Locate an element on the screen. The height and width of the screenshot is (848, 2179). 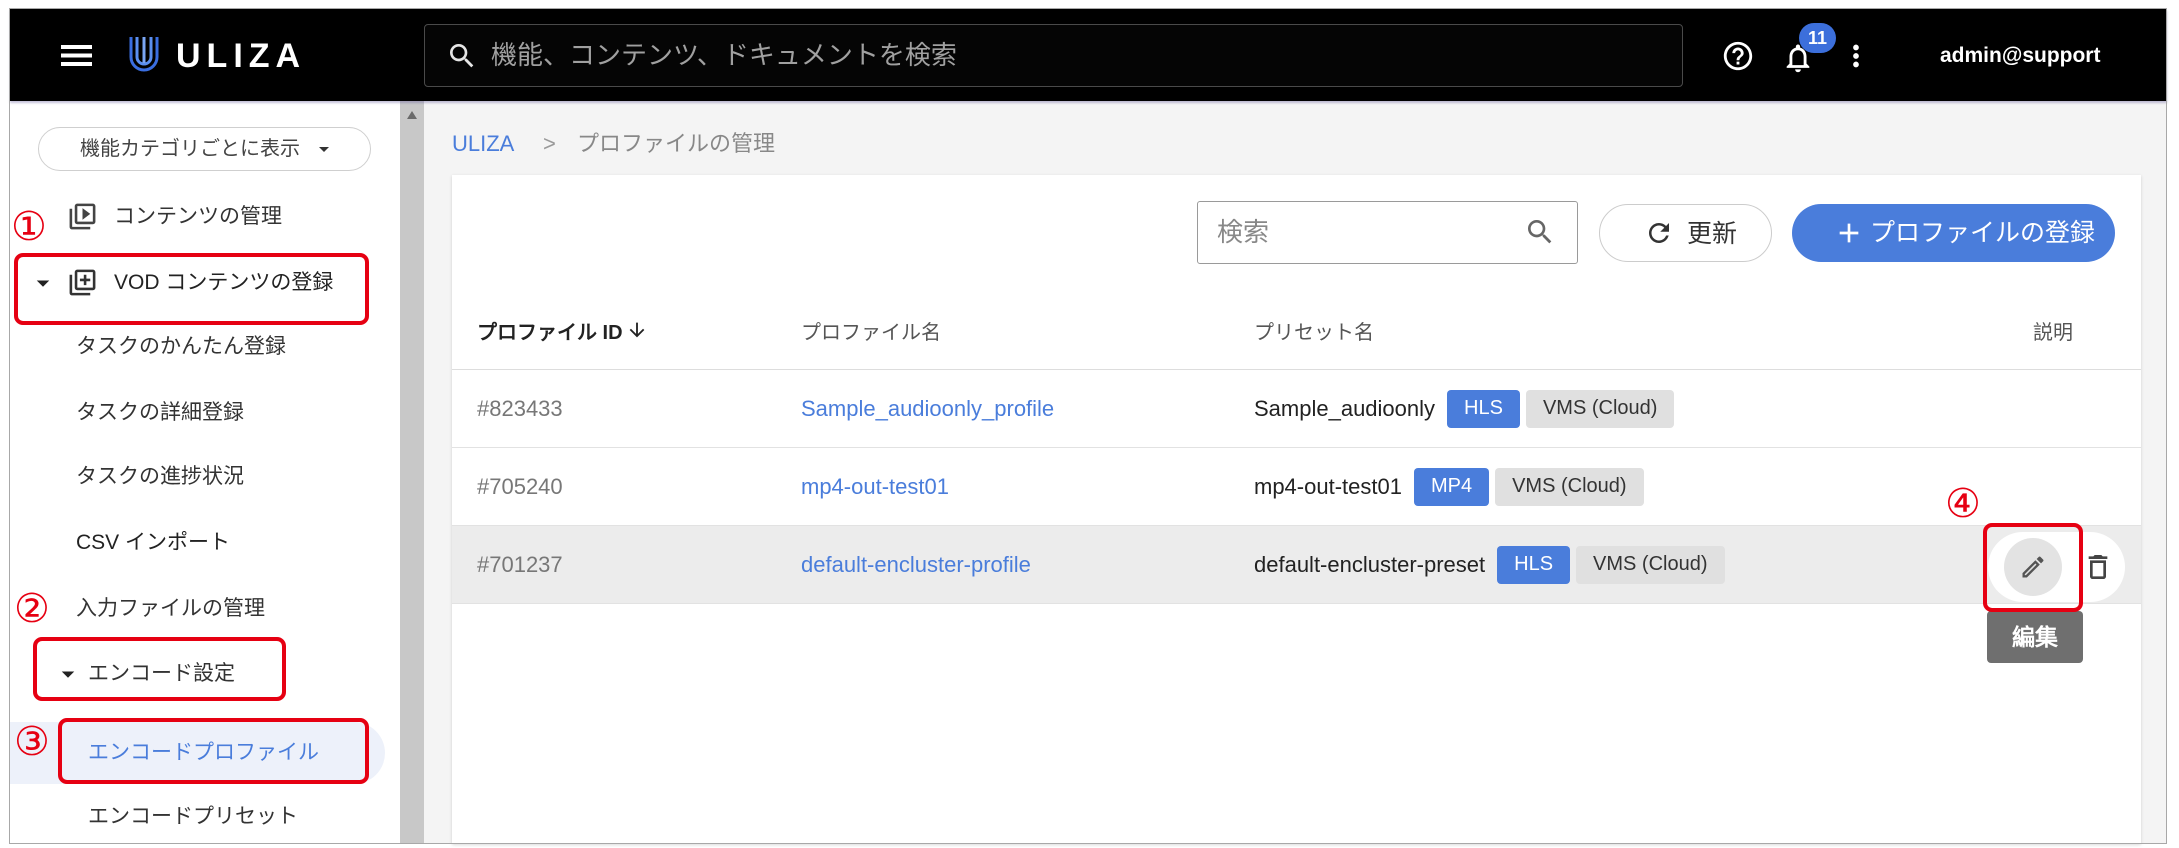
sidebar-item-label: タスクの詳細登録 is located at coordinates (160, 412).